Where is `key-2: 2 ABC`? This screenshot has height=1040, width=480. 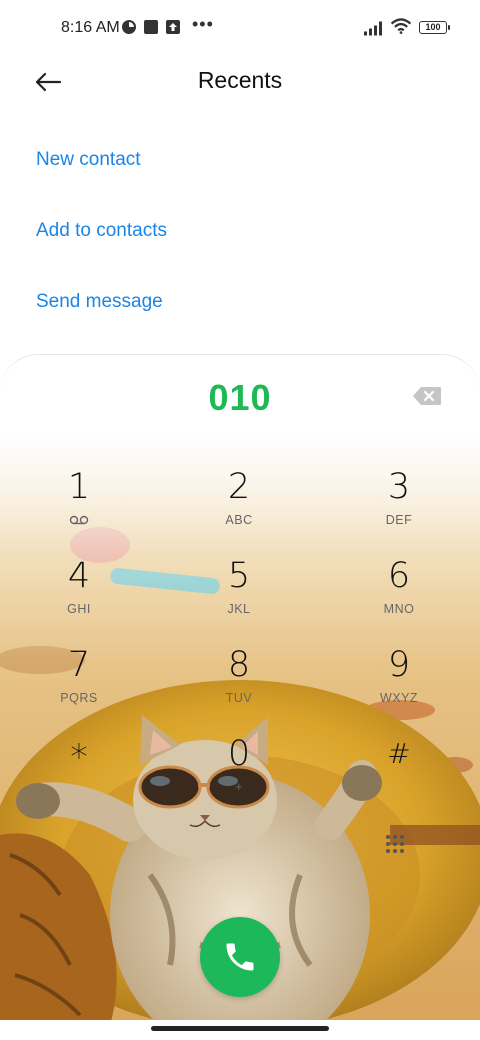 key-2: 2 ABC is located at coordinates (239, 507).